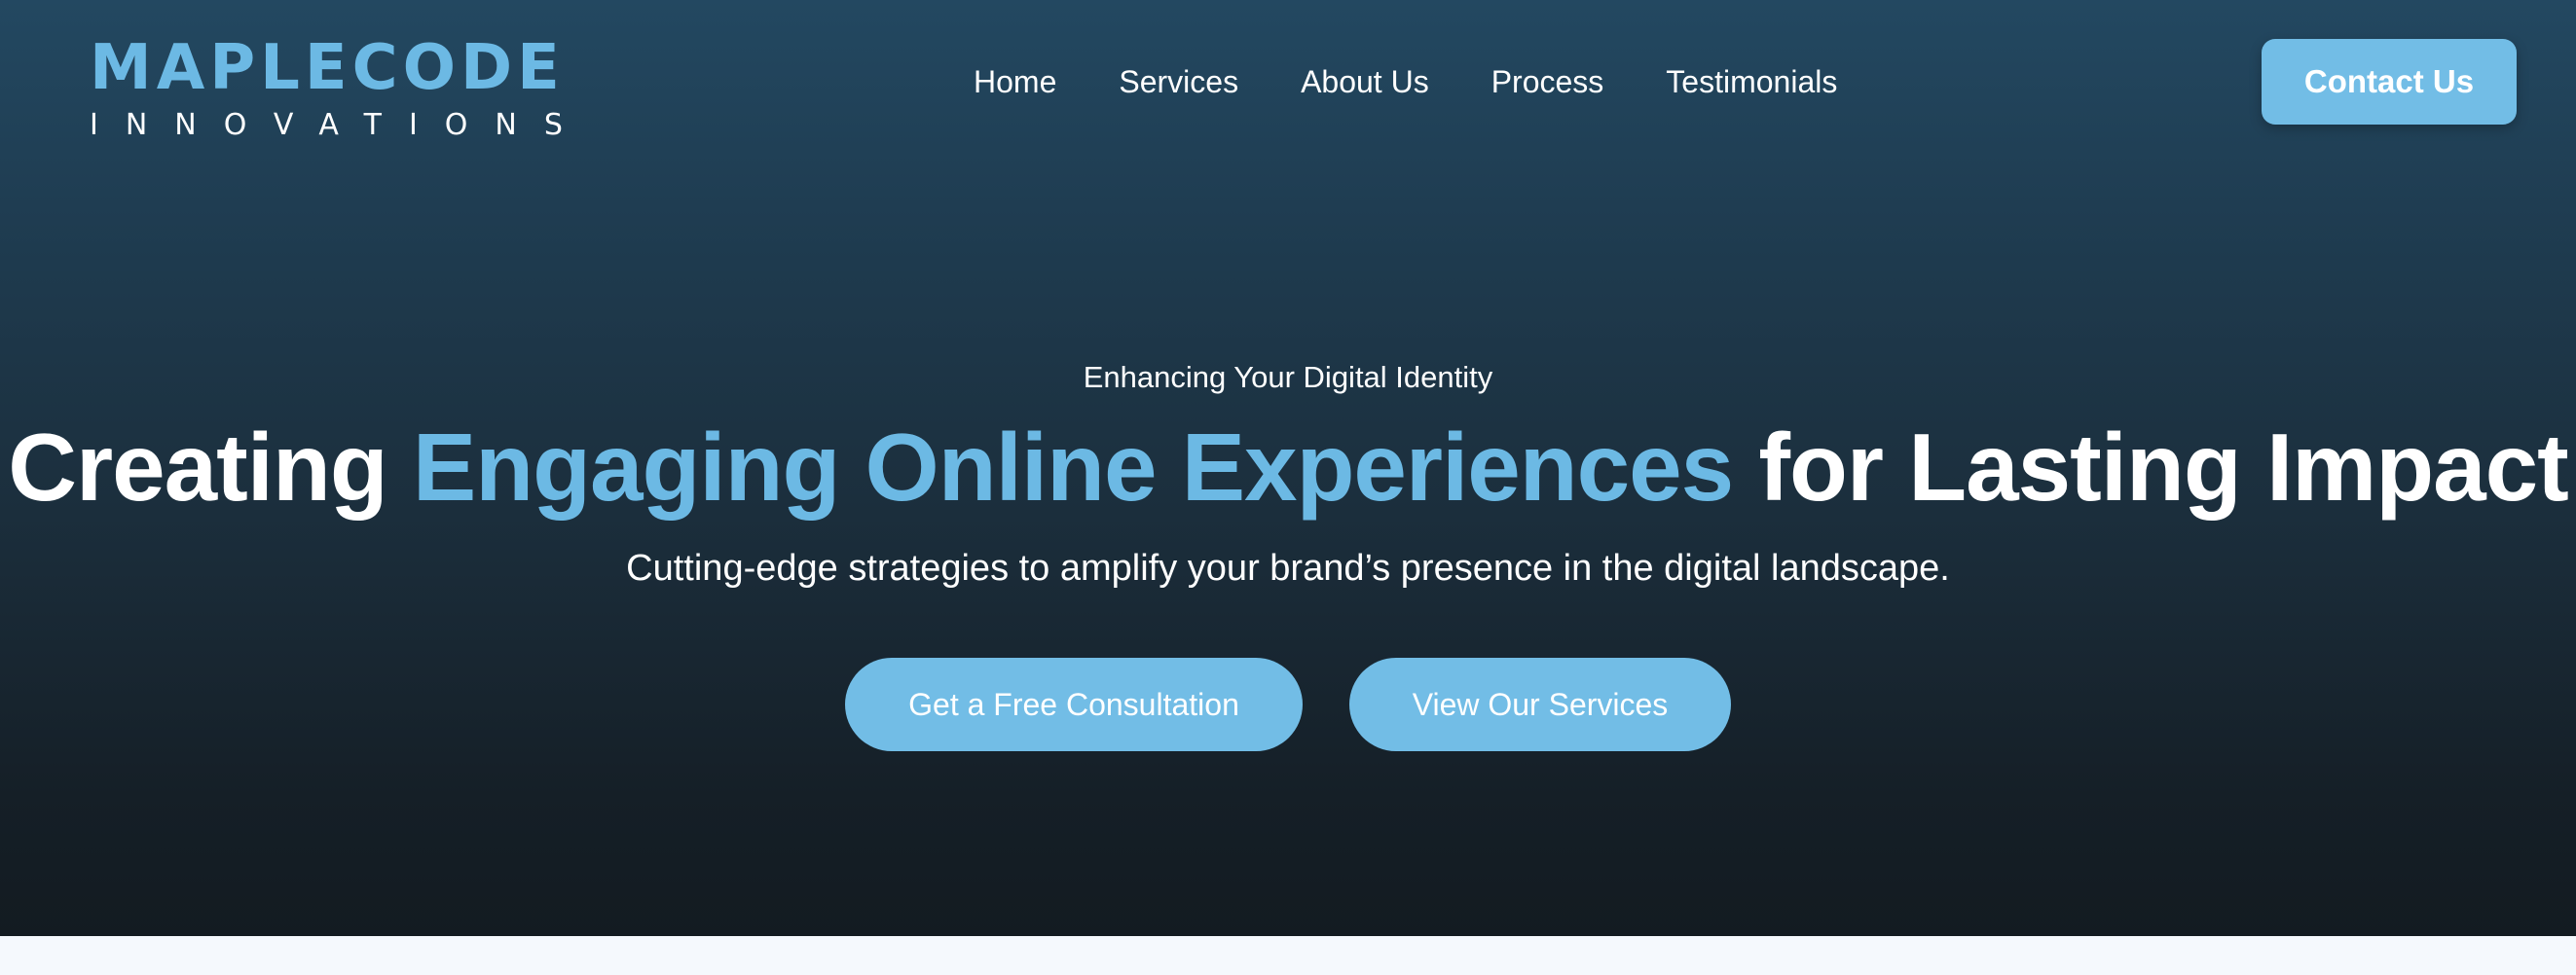  I want to click on logo-wordmark: MAPLECODE, so click(327, 68).